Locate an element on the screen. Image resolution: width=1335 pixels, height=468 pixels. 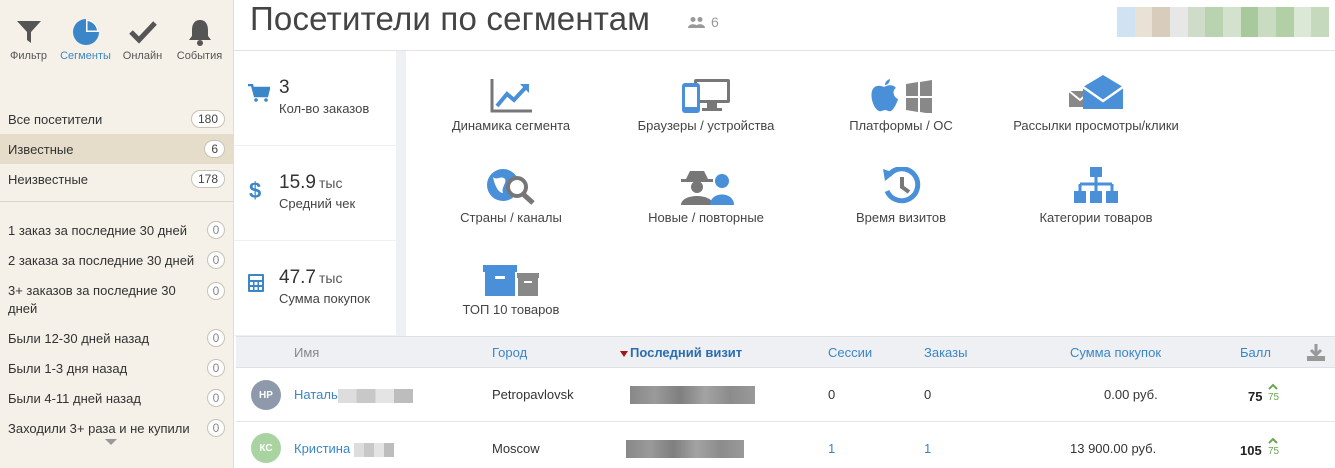
bell-icon is located at coordinates (199, 32).